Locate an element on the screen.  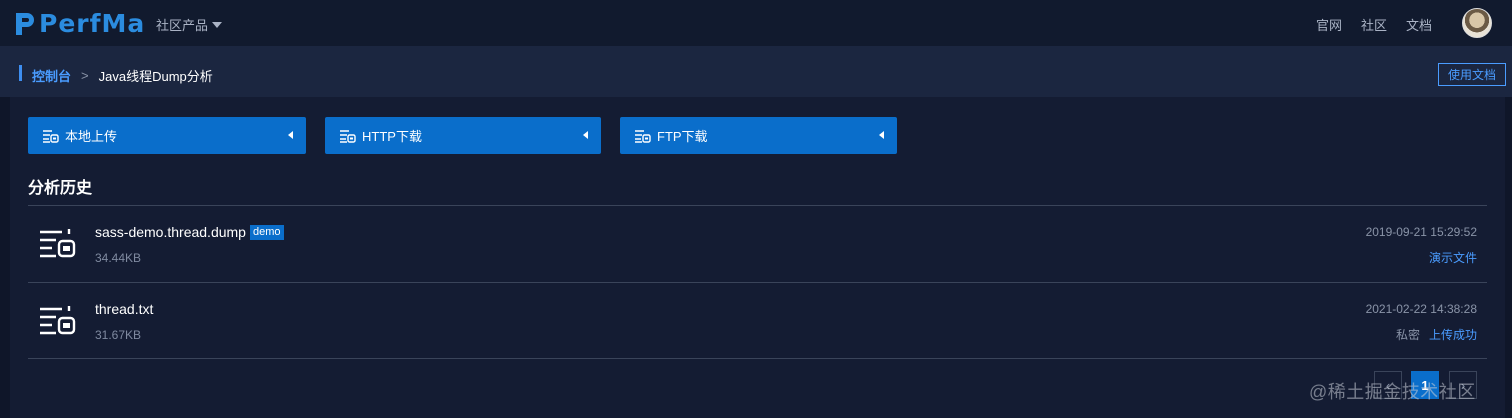
nav-link-community: 社区 is located at coordinates (1374, 24).